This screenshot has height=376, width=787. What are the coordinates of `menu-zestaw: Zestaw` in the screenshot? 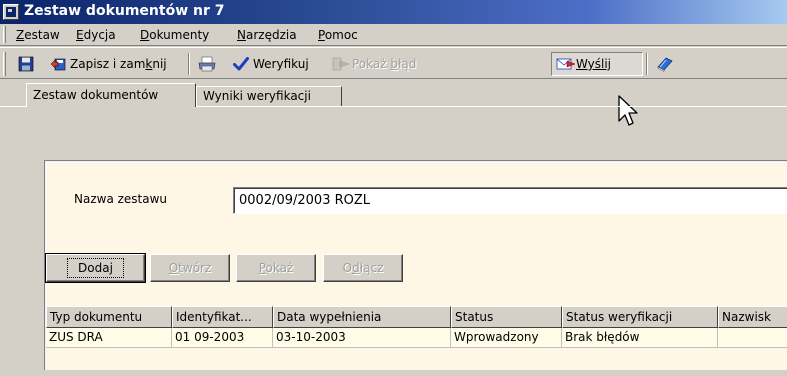 It's located at (38, 35).